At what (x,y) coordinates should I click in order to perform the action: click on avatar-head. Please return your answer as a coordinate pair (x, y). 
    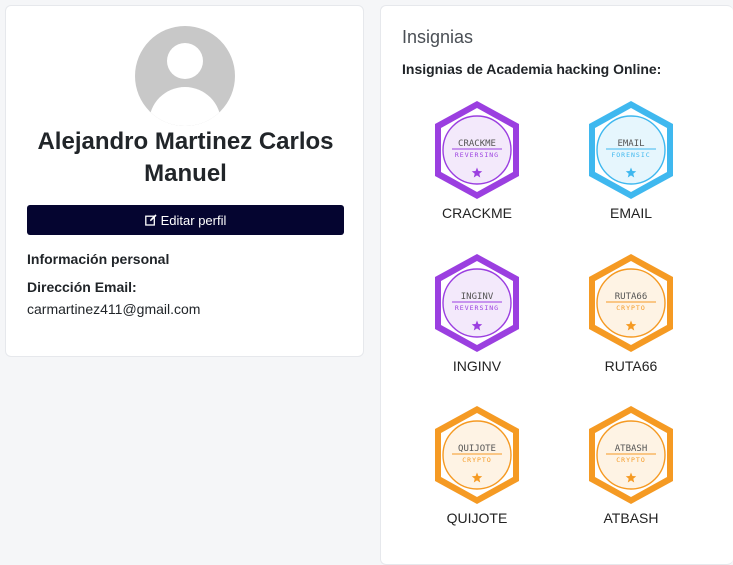
    Looking at the image, I should click on (185, 61).